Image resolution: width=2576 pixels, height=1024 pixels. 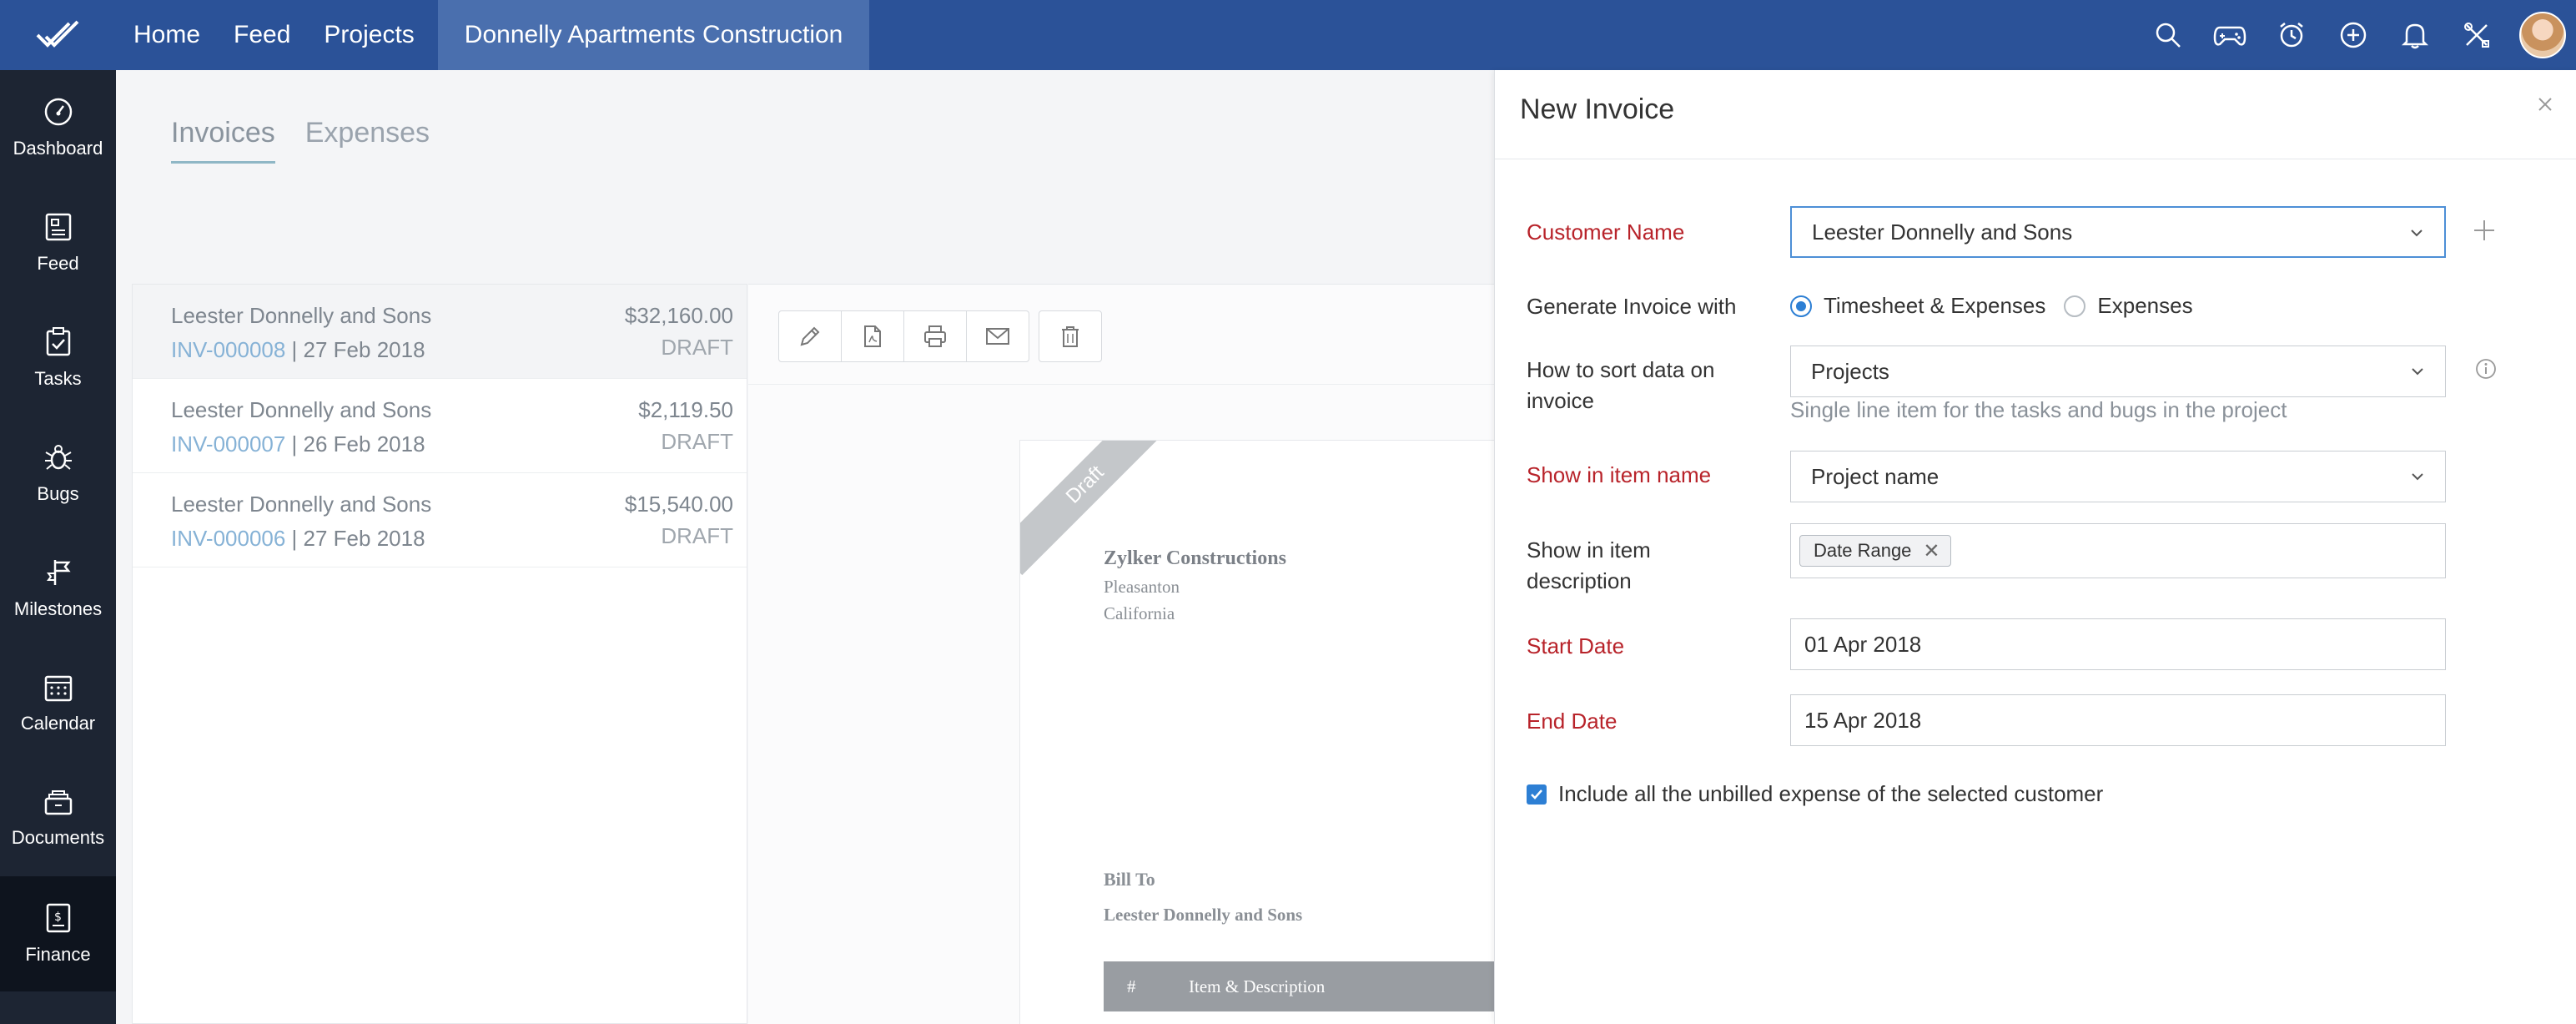 What do you see at coordinates (58, 263) in the screenshot?
I see `sidebar-item-label: Feed` at bounding box center [58, 263].